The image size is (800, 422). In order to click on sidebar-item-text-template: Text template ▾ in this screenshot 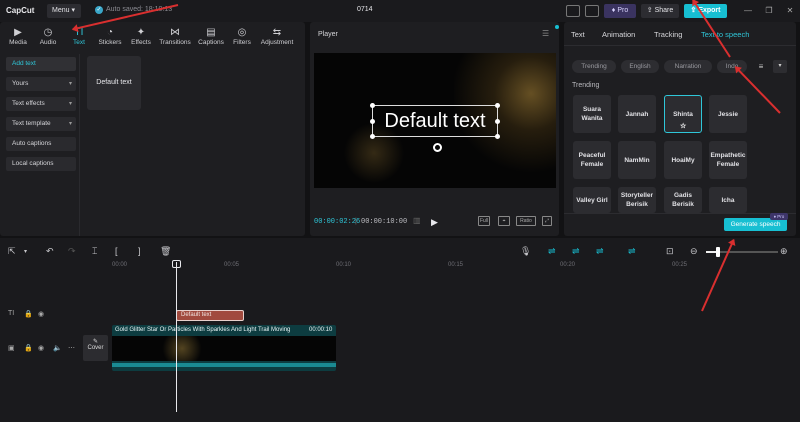, I will do `click(41, 124)`.